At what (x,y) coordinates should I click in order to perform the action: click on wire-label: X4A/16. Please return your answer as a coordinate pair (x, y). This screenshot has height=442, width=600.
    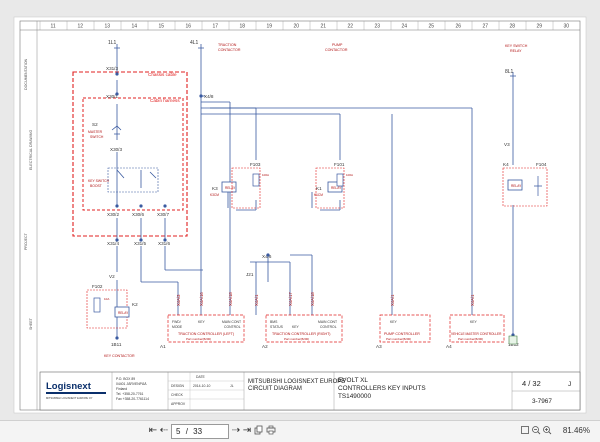
    Looking at the image, I should click on (201, 299).